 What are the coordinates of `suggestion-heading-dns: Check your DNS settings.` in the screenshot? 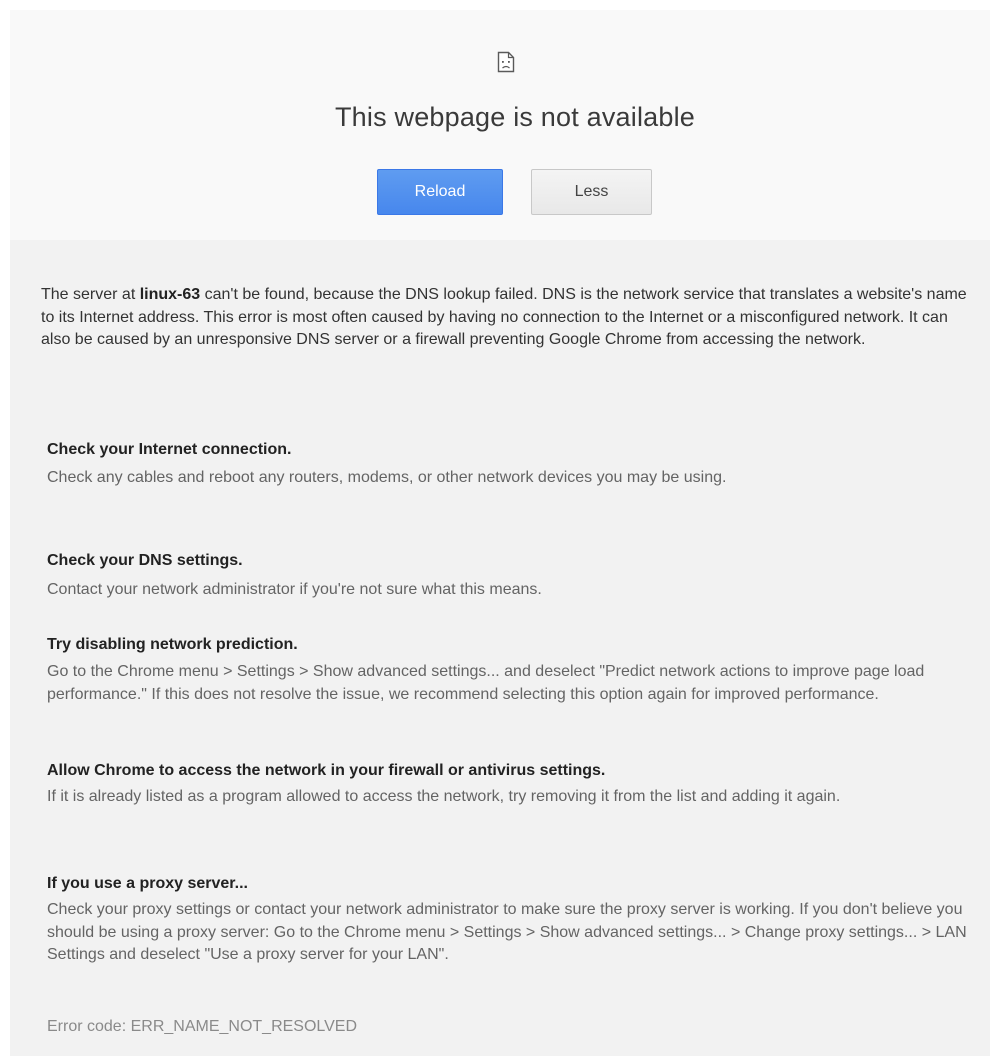 It's located at (145, 560).